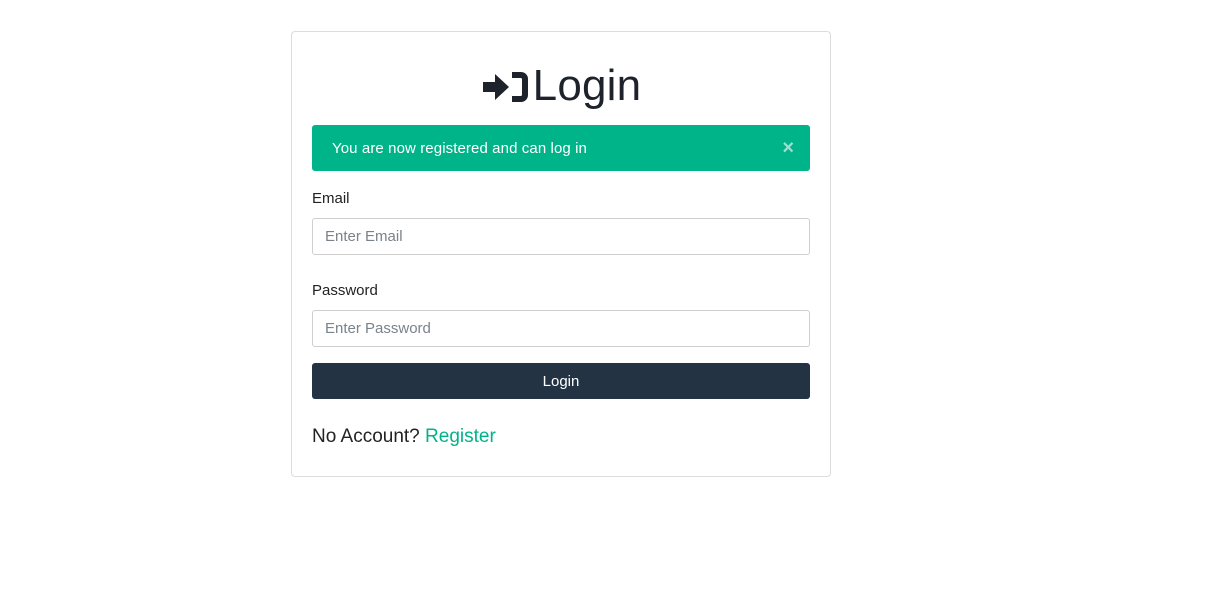 The image size is (1223, 600). What do you see at coordinates (561, 328) in the screenshot?
I see `password-field` at bounding box center [561, 328].